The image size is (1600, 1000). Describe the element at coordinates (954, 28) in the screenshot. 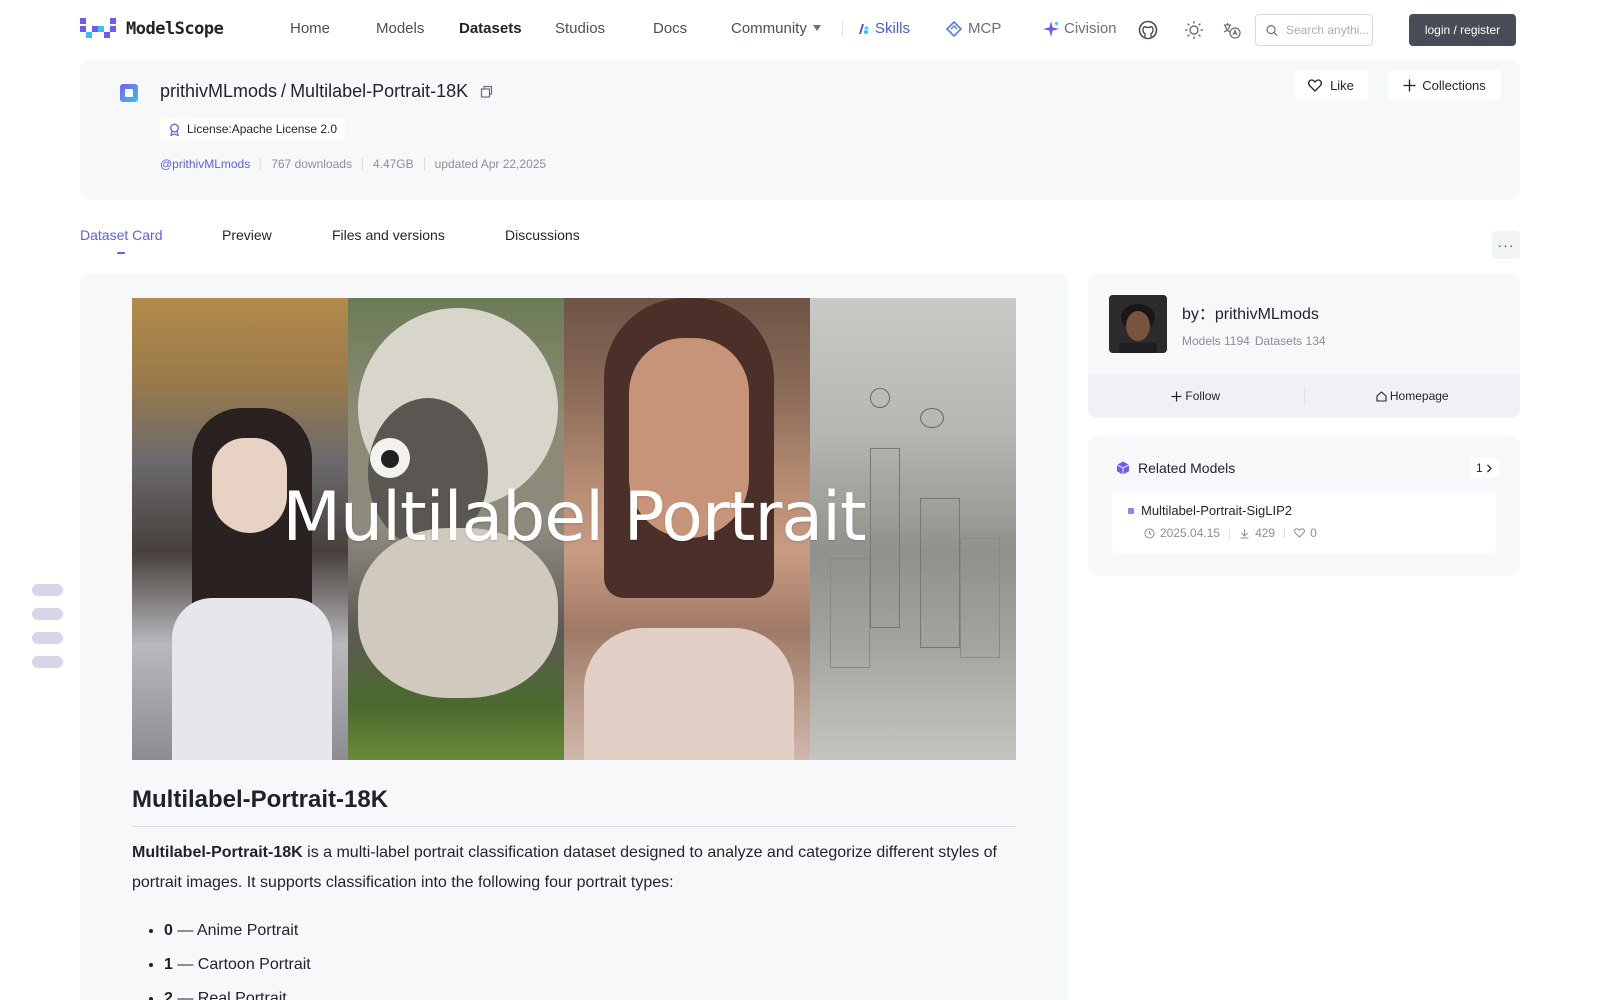

I see `mcp-icon` at that location.